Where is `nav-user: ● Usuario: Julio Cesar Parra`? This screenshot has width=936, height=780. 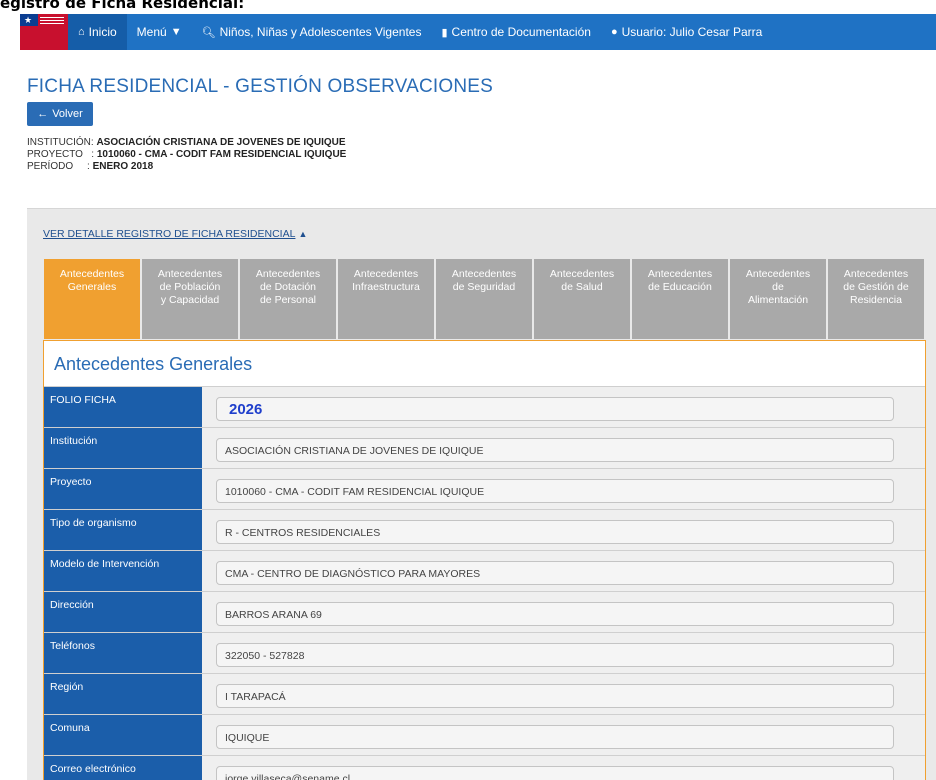 nav-user: ● Usuario: Julio Cesar Parra is located at coordinates (686, 32).